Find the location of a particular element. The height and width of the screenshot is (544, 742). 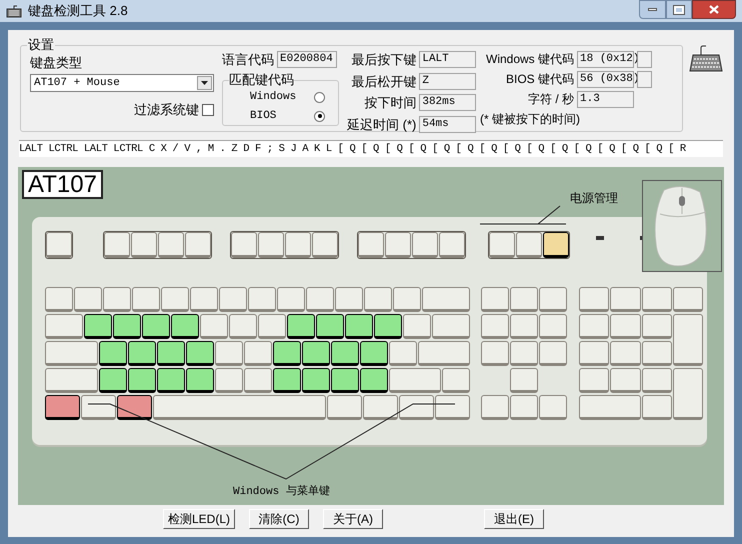

readout-field: 382ms is located at coordinates (447, 103).